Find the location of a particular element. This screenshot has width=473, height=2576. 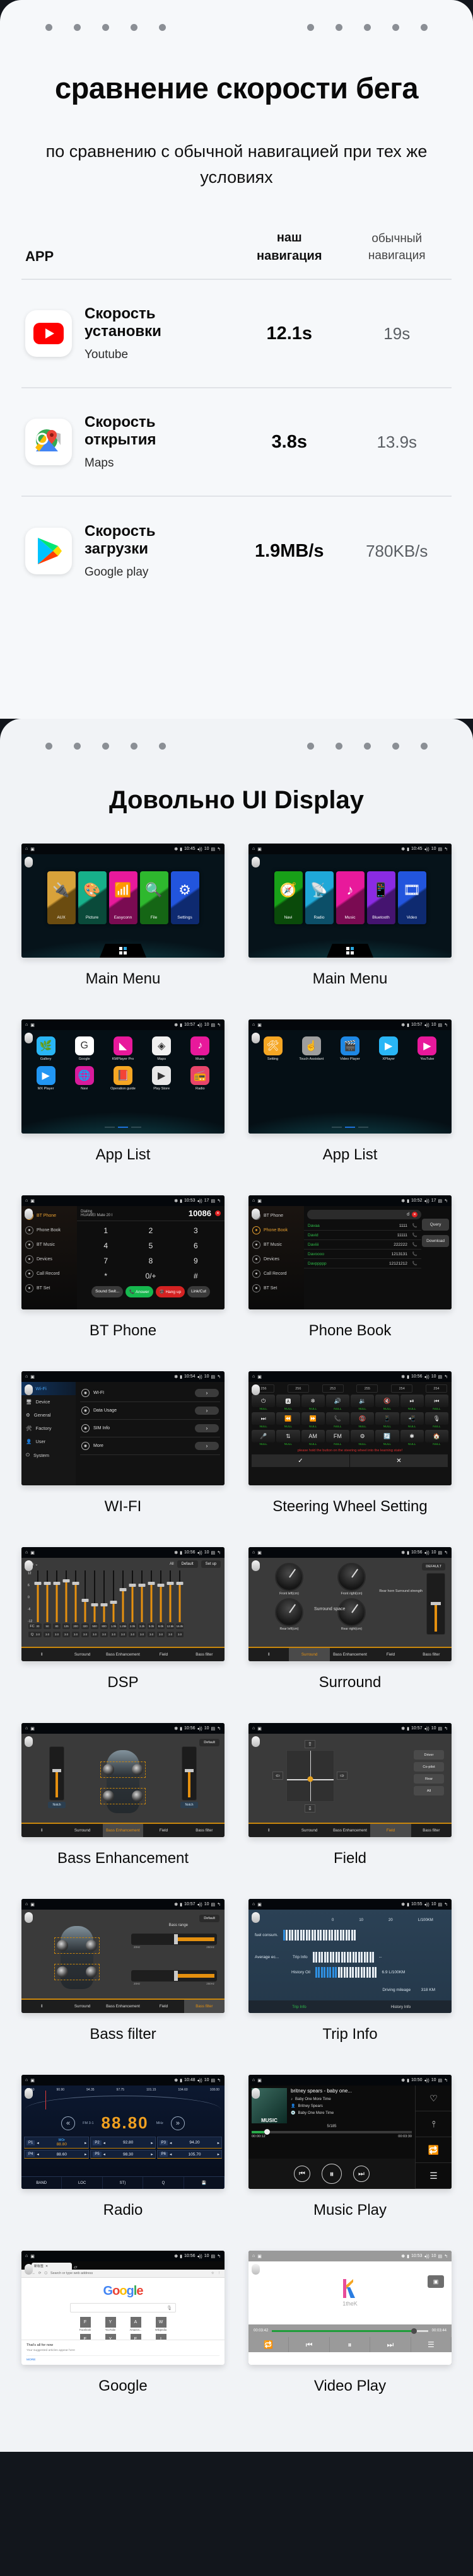

field-preset-driver: Driver is located at coordinates (429, 1755).